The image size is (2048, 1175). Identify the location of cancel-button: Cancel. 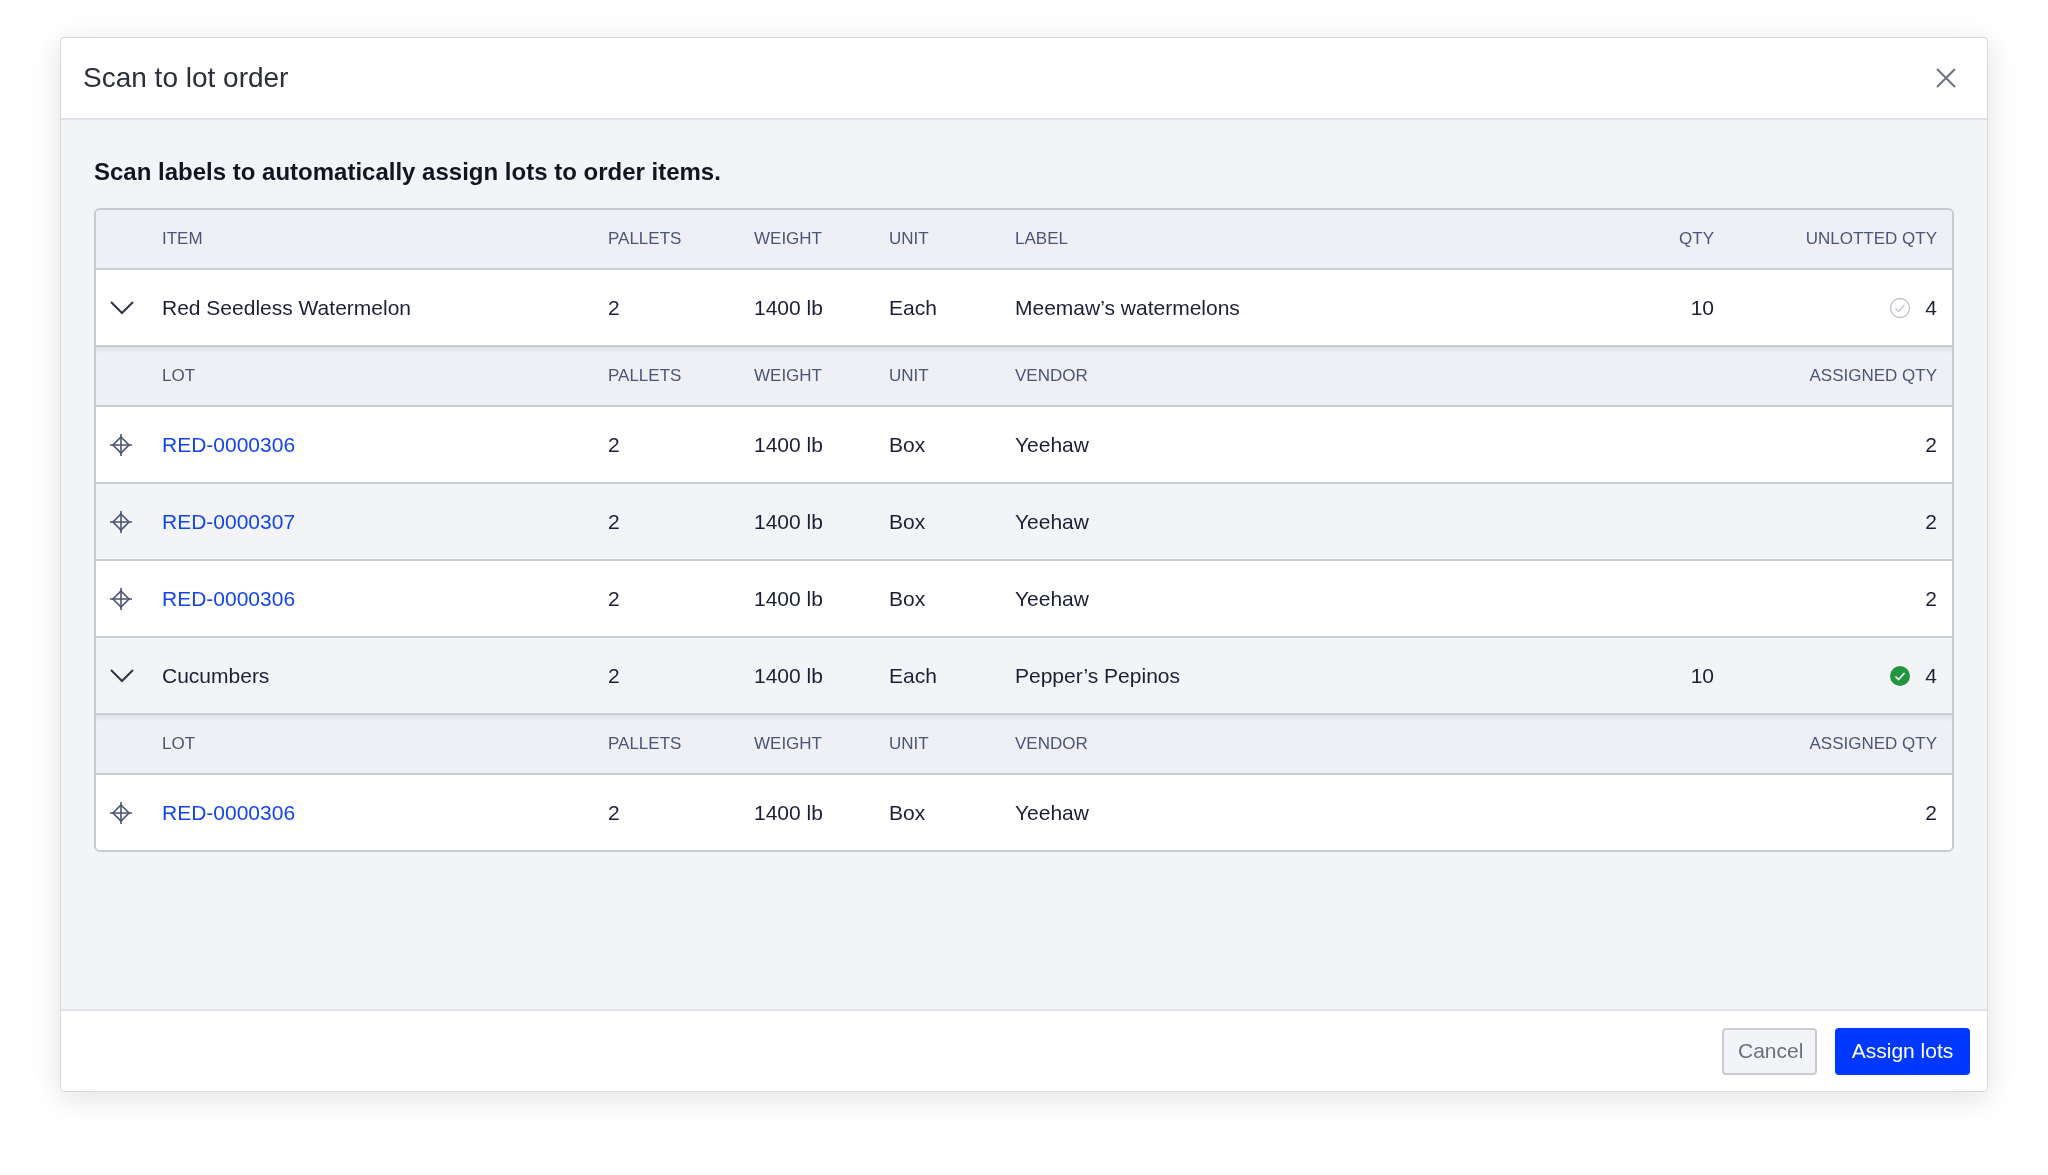
(1769, 1051).